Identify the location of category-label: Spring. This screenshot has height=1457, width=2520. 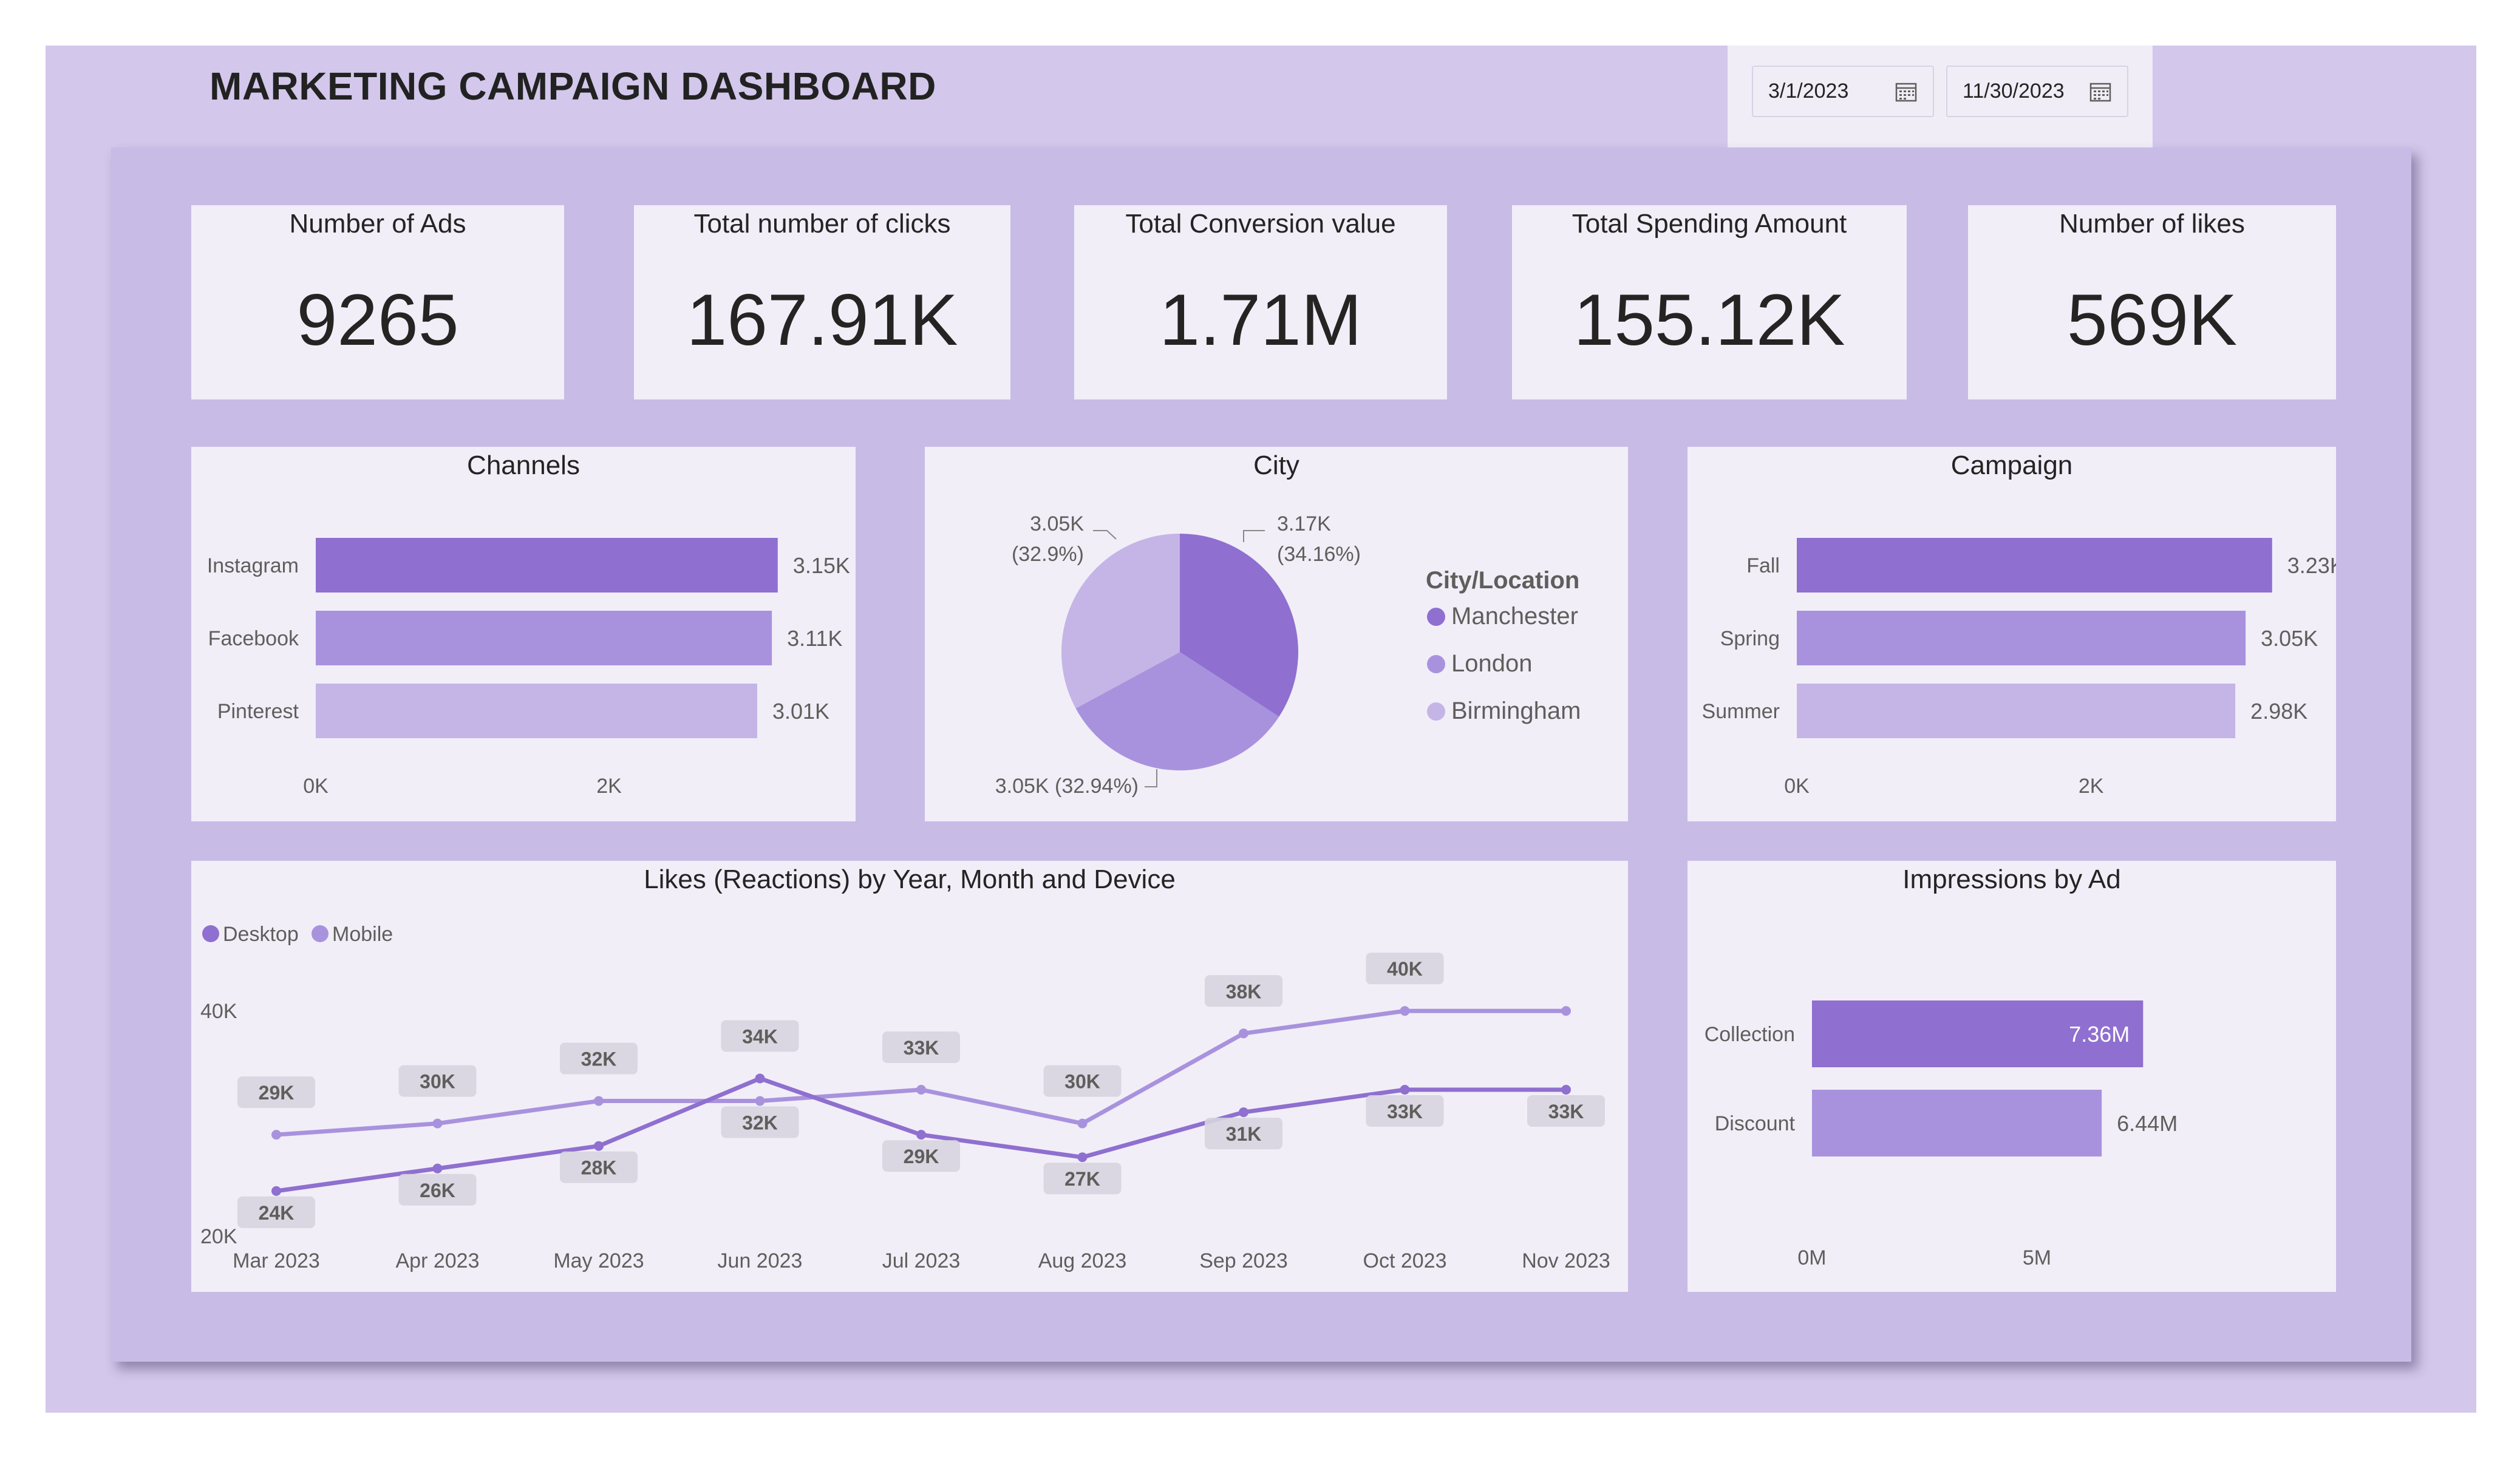
(1750, 638).